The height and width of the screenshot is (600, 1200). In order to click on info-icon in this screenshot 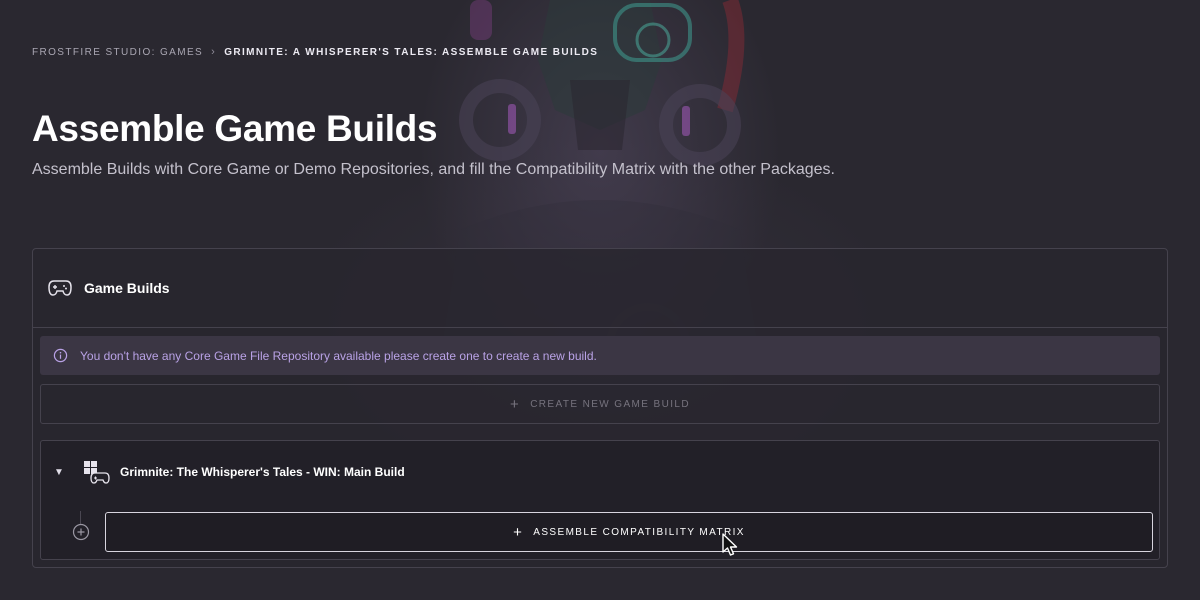, I will do `click(60, 355)`.